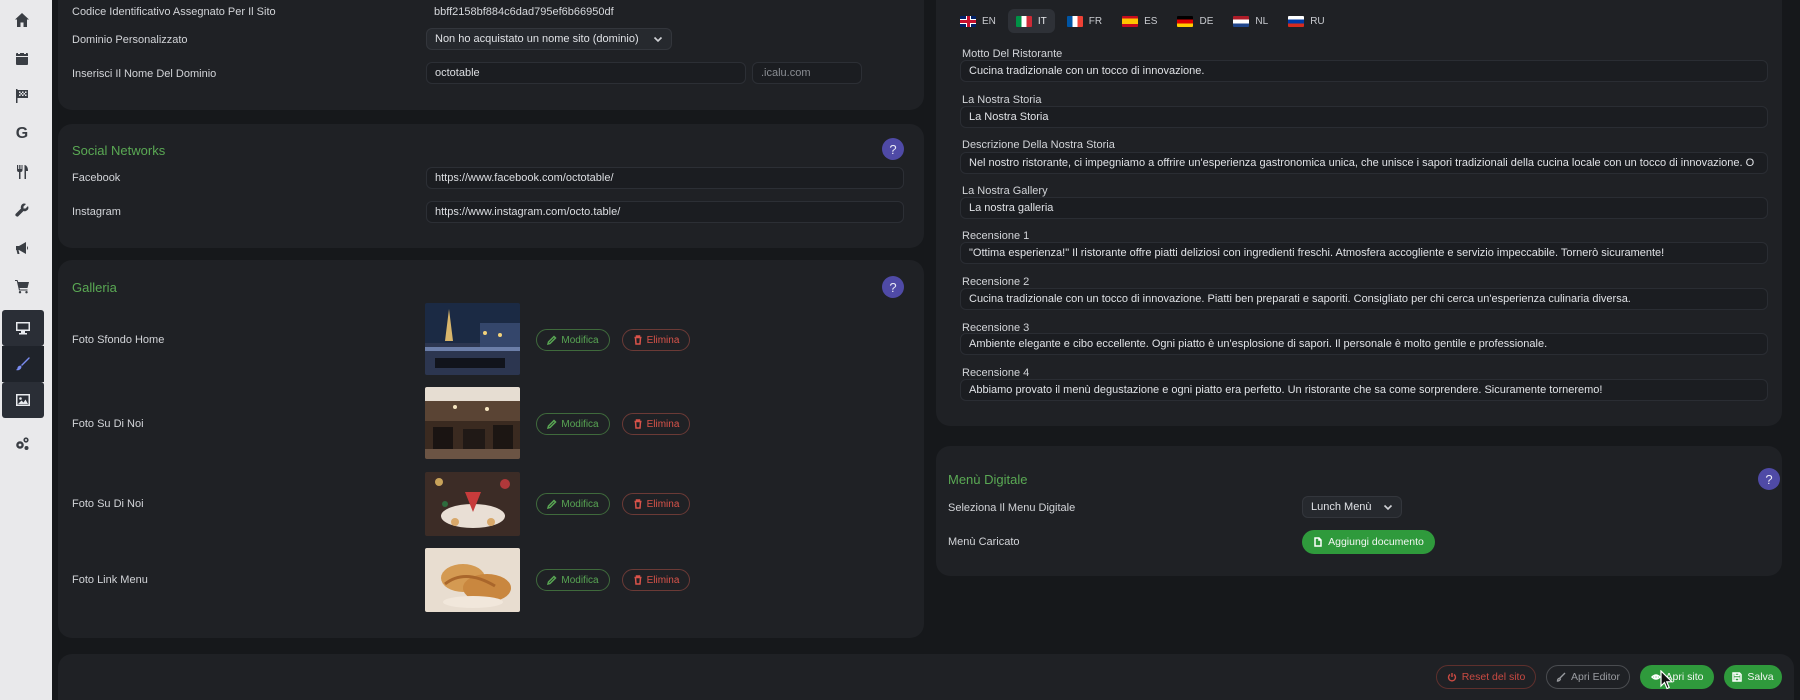  What do you see at coordinates (996, 282) in the screenshot?
I see `review-2-label: Recensione 2` at bounding box center [996, 282].